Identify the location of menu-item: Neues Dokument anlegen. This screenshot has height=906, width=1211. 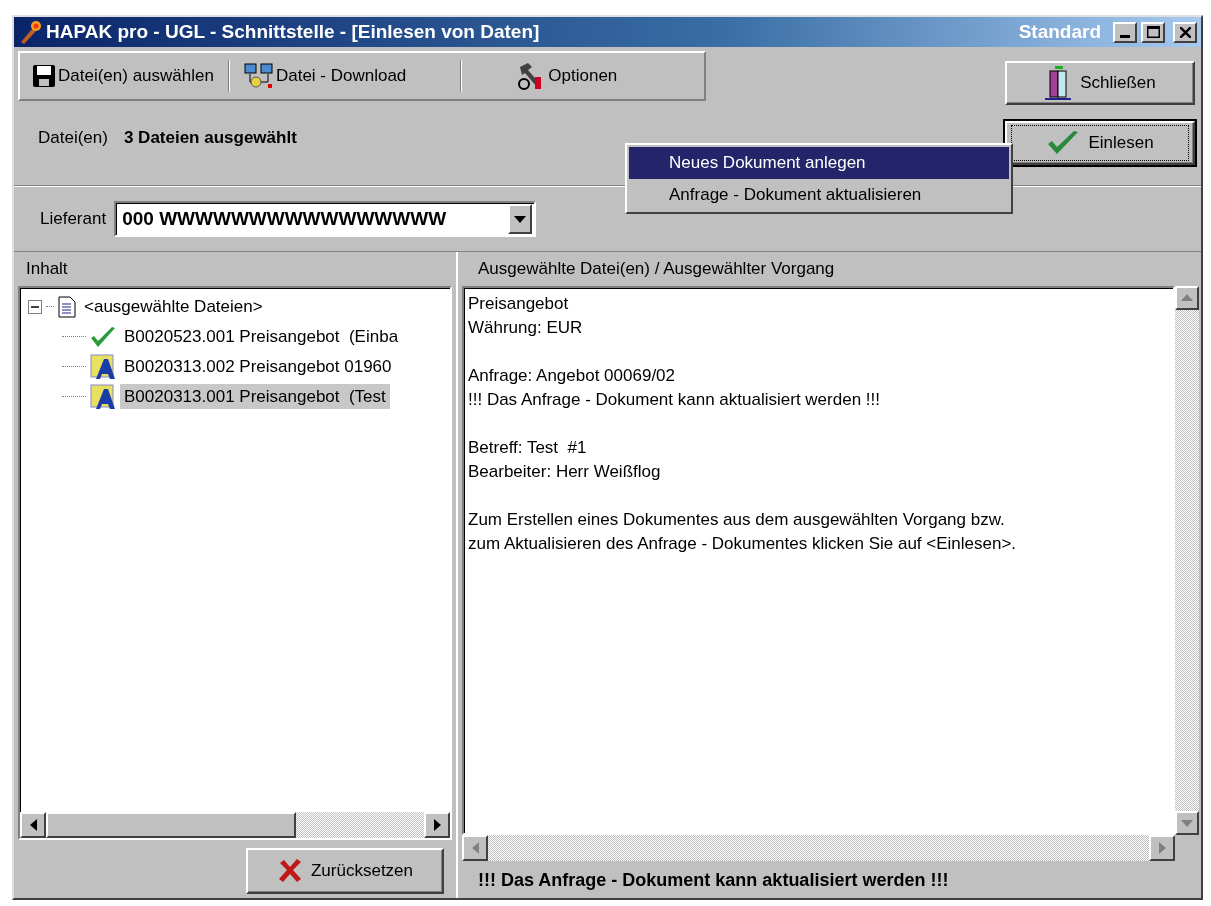
(819, 163).